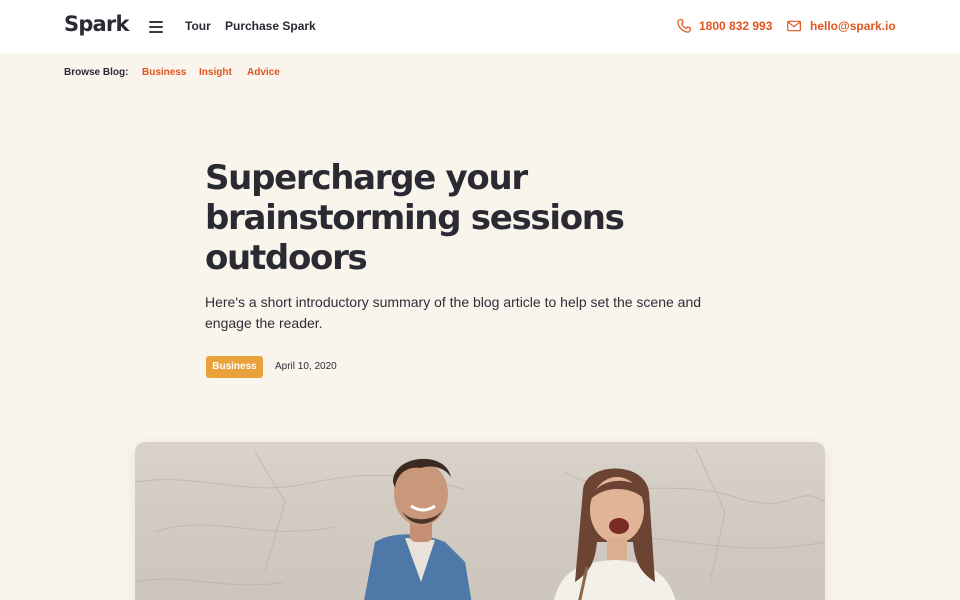 This screenshot has height=600, width=960. What do you see at coordinates (684, 26) in the screenshot?
I see `phone-icon` at bounding box center [684, 26].